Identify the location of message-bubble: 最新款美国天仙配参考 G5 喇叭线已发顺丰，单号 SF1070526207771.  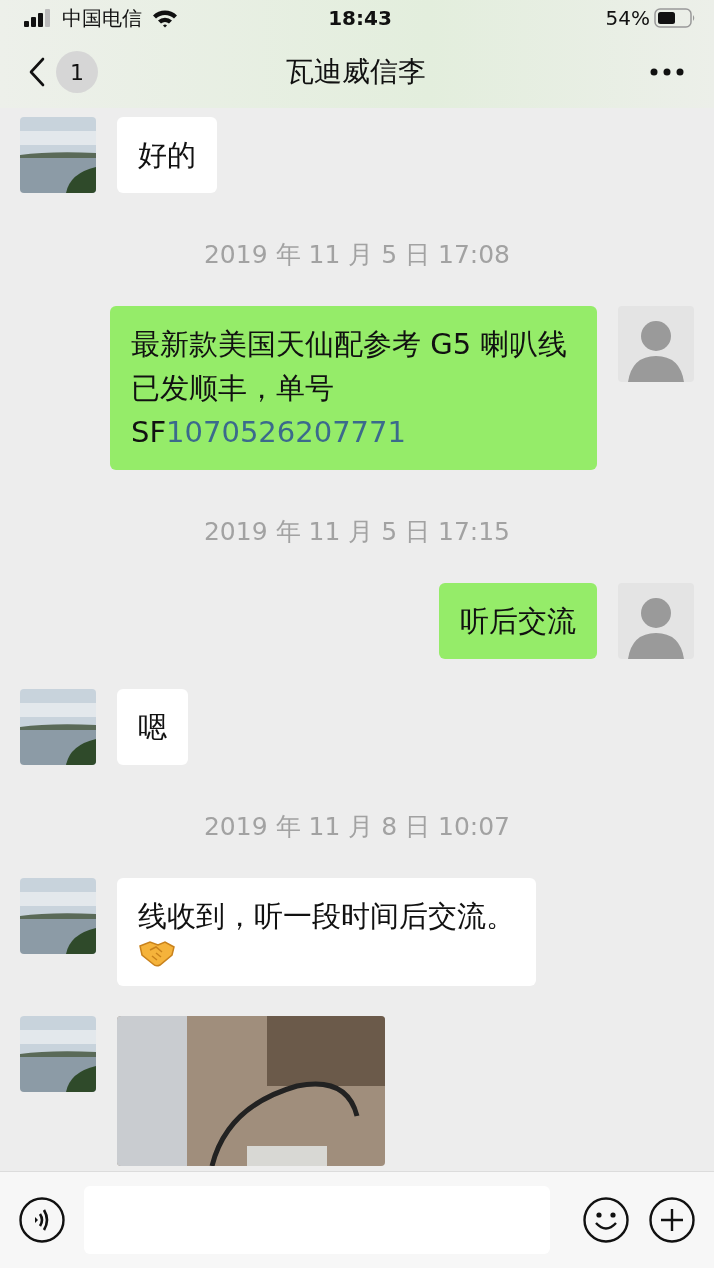
(353, 388).